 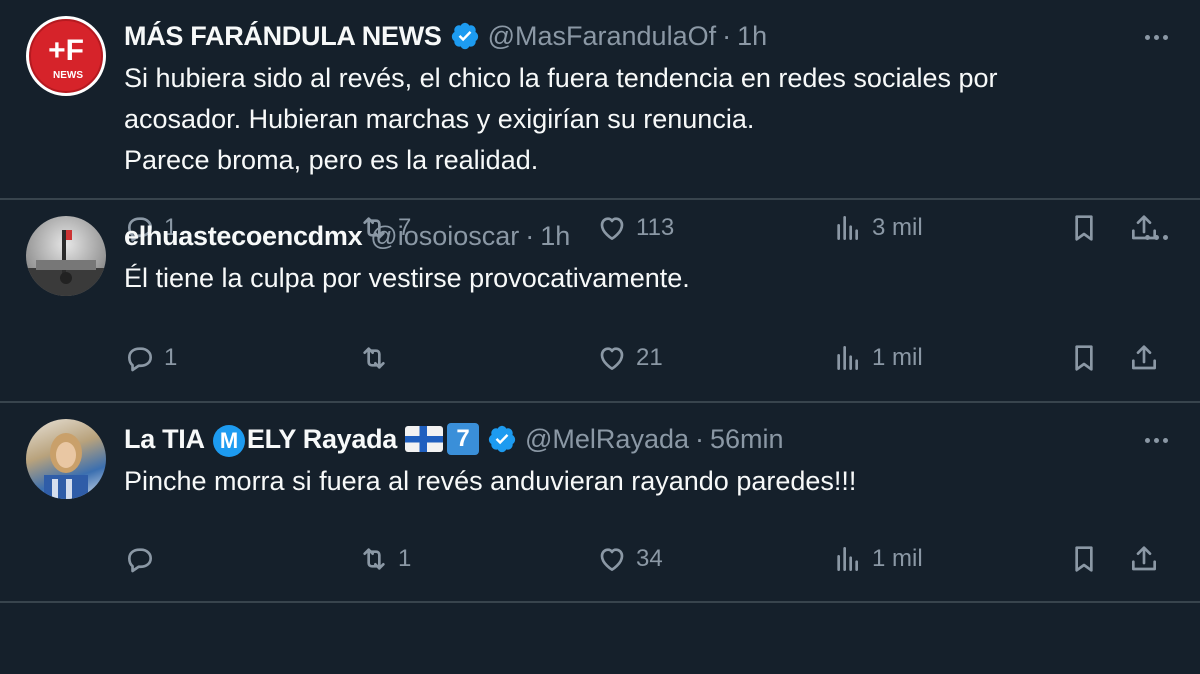 I want to click on reply-count: 1, so click(x=171, y=357).